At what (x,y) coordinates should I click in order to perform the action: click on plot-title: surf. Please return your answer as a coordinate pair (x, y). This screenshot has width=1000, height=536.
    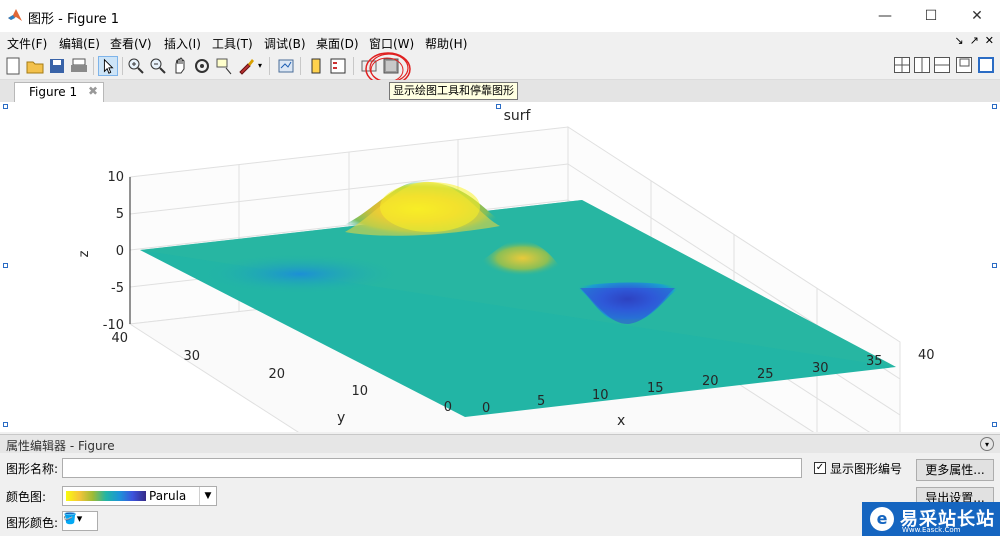
    Looking at the image, I should click on (518, 116).